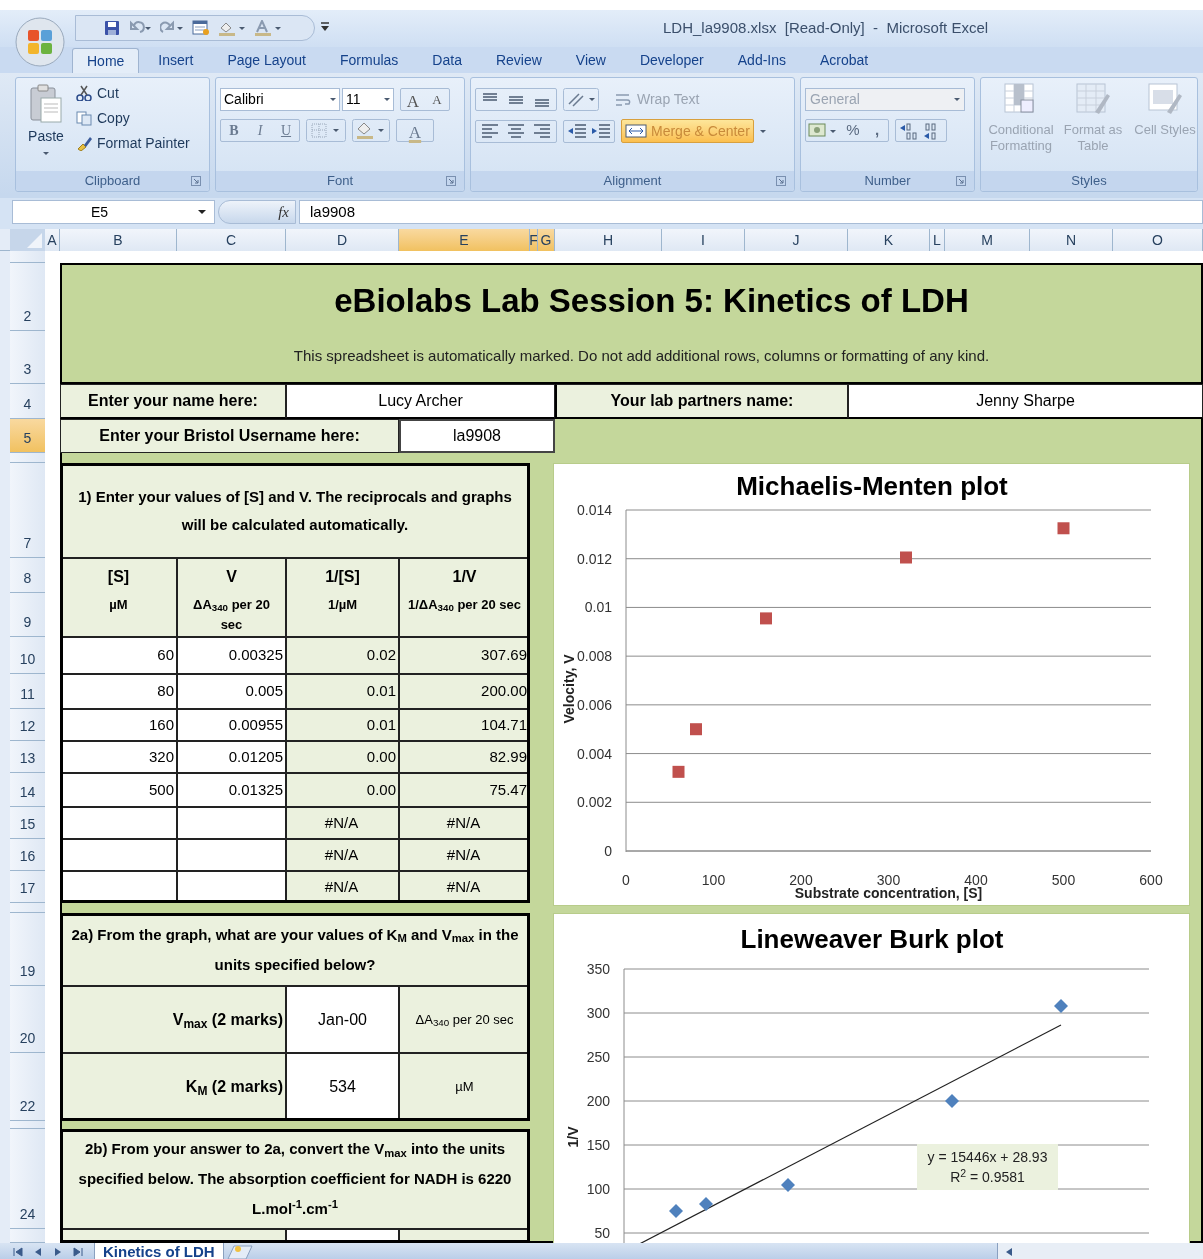 This screenshot has width=1203, height=1259. Describe the element at coordinates (671, 60) in the screenshot. I see `ribbon-tab: Developer` at that location.